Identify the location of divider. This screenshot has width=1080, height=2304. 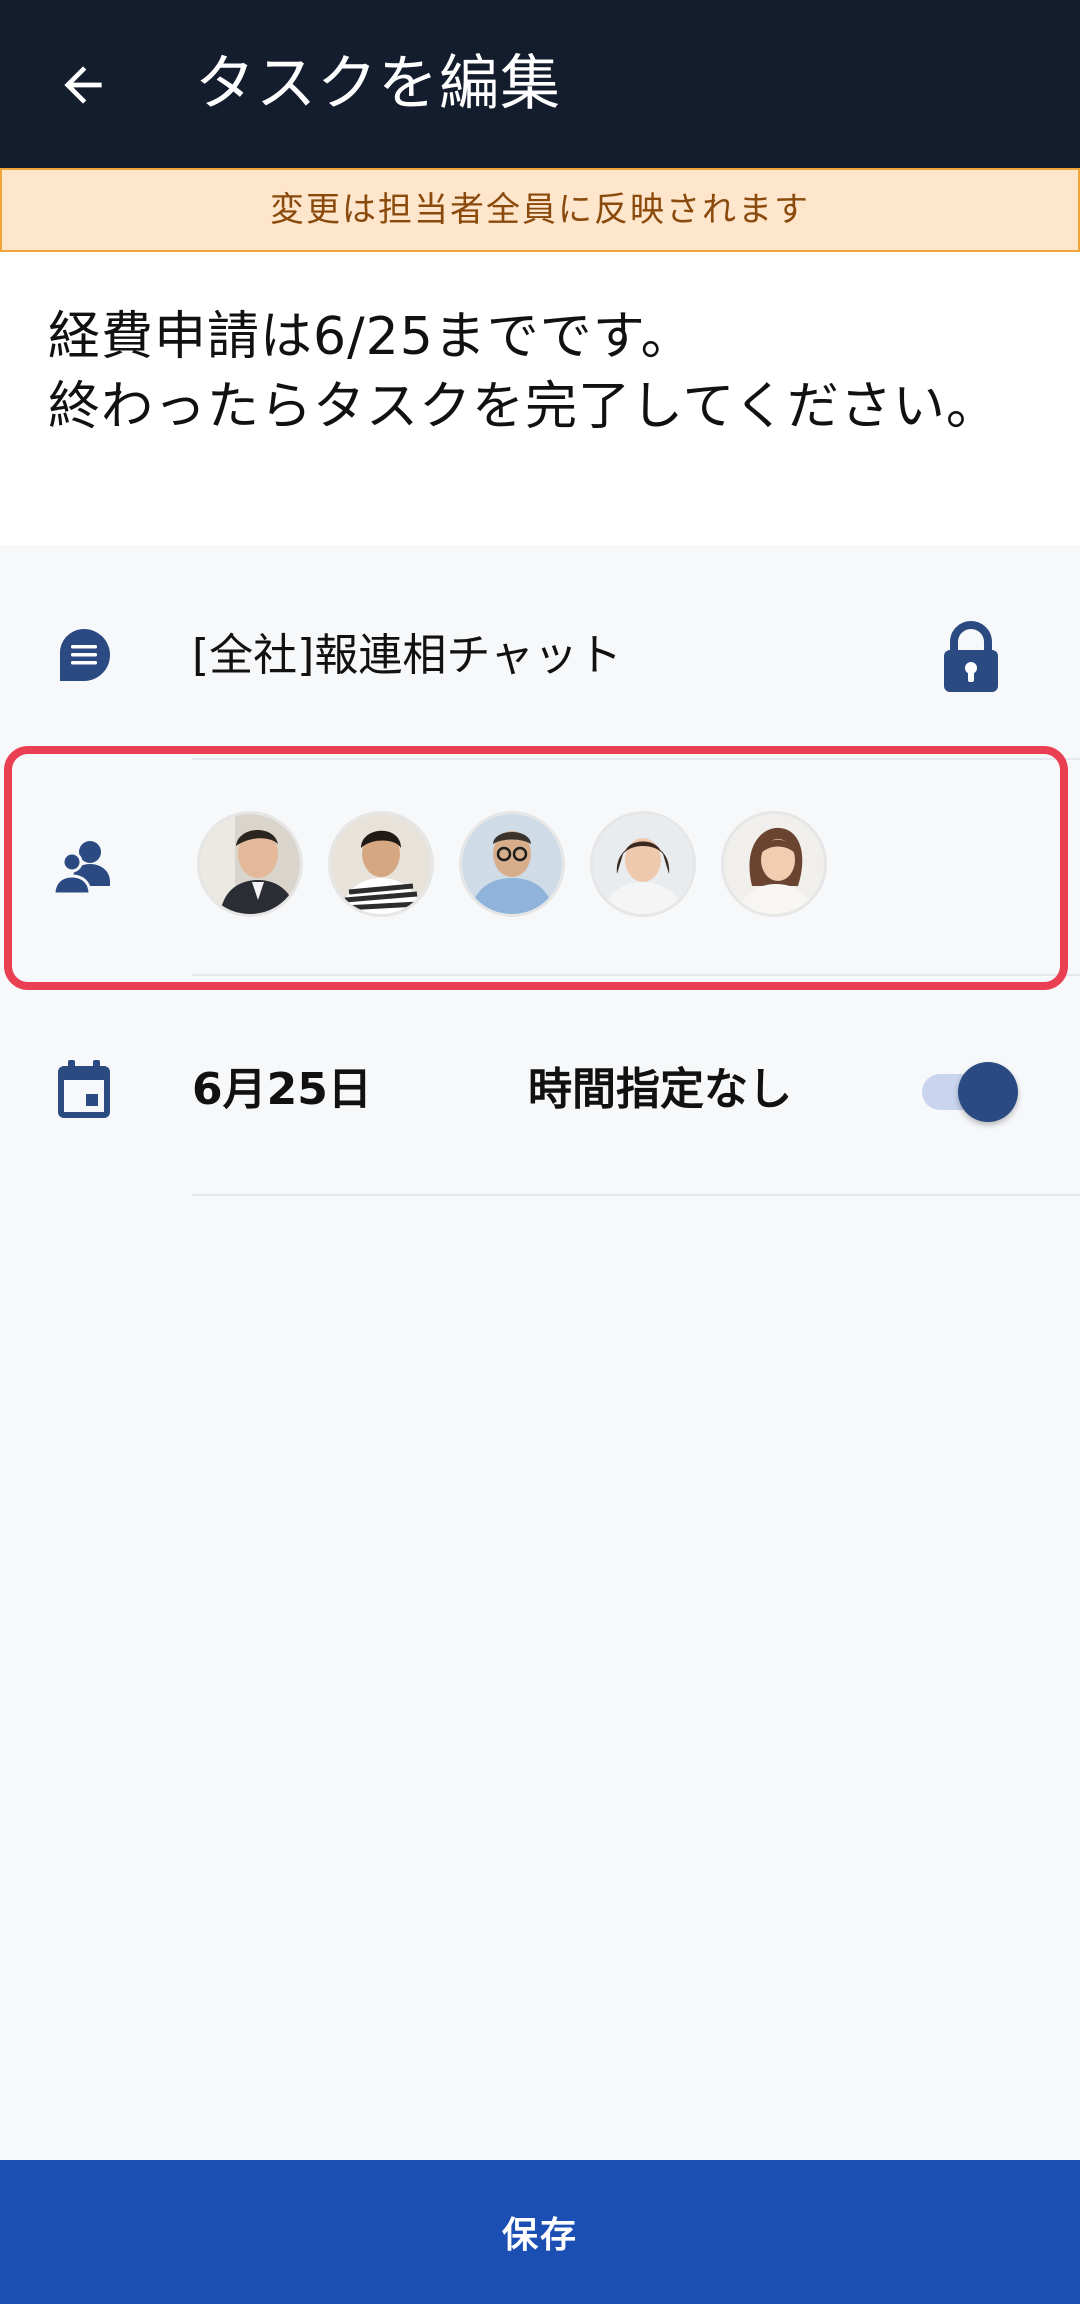
(636, 1195).